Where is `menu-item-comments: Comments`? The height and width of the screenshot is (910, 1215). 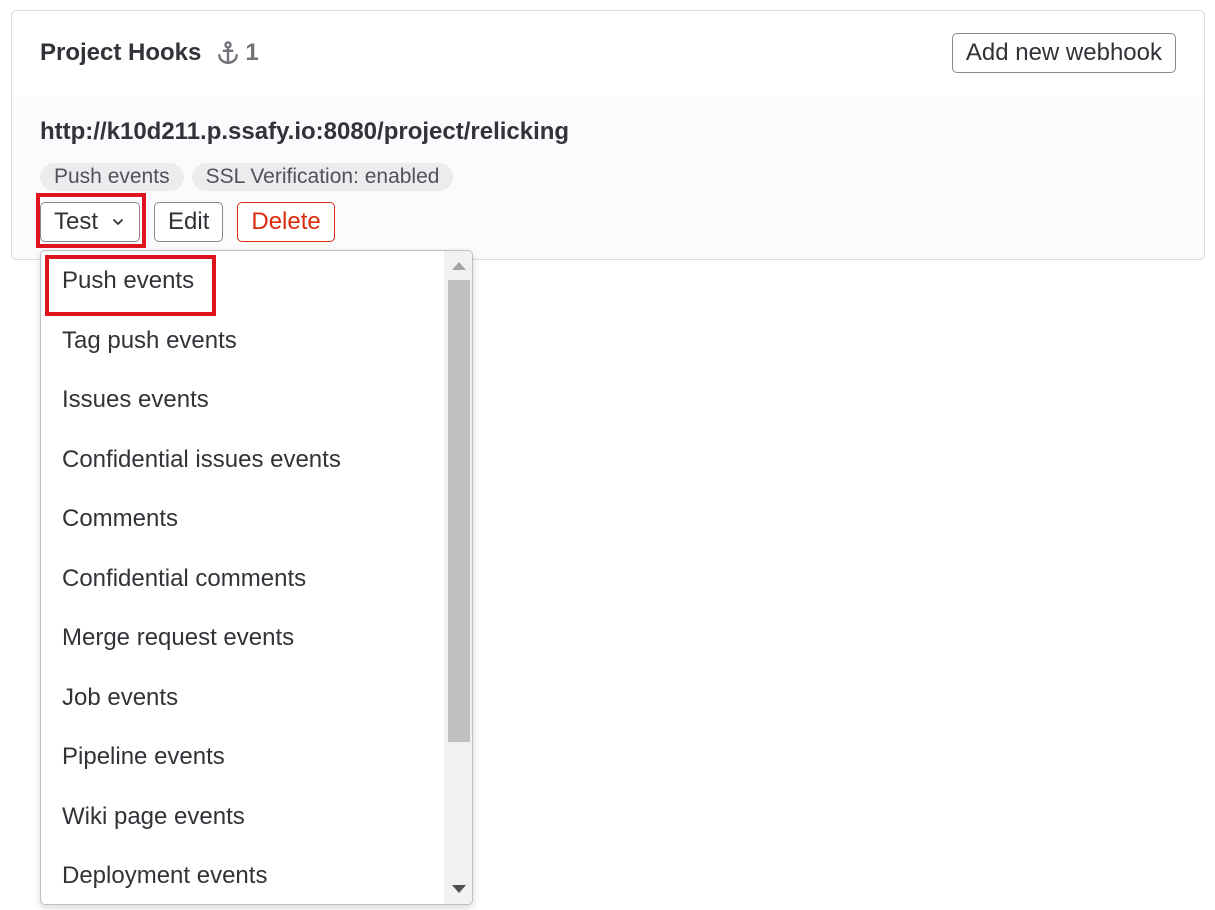 menu-item-comments: Comments is located at coordinates (242, 519).